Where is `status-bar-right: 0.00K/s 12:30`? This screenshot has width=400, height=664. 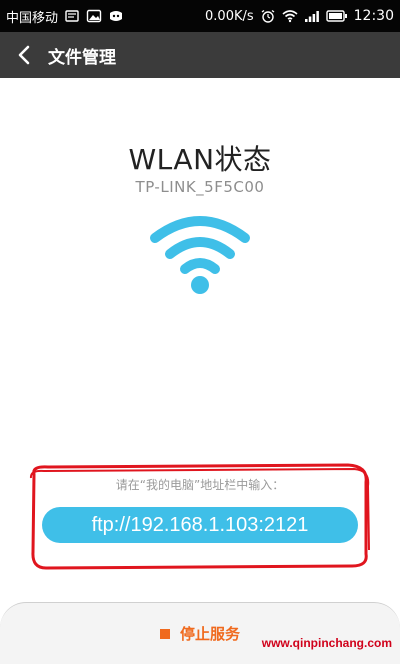
status-bar-right: 0.00K/s 12:30 is located at coordinates (299, 16).